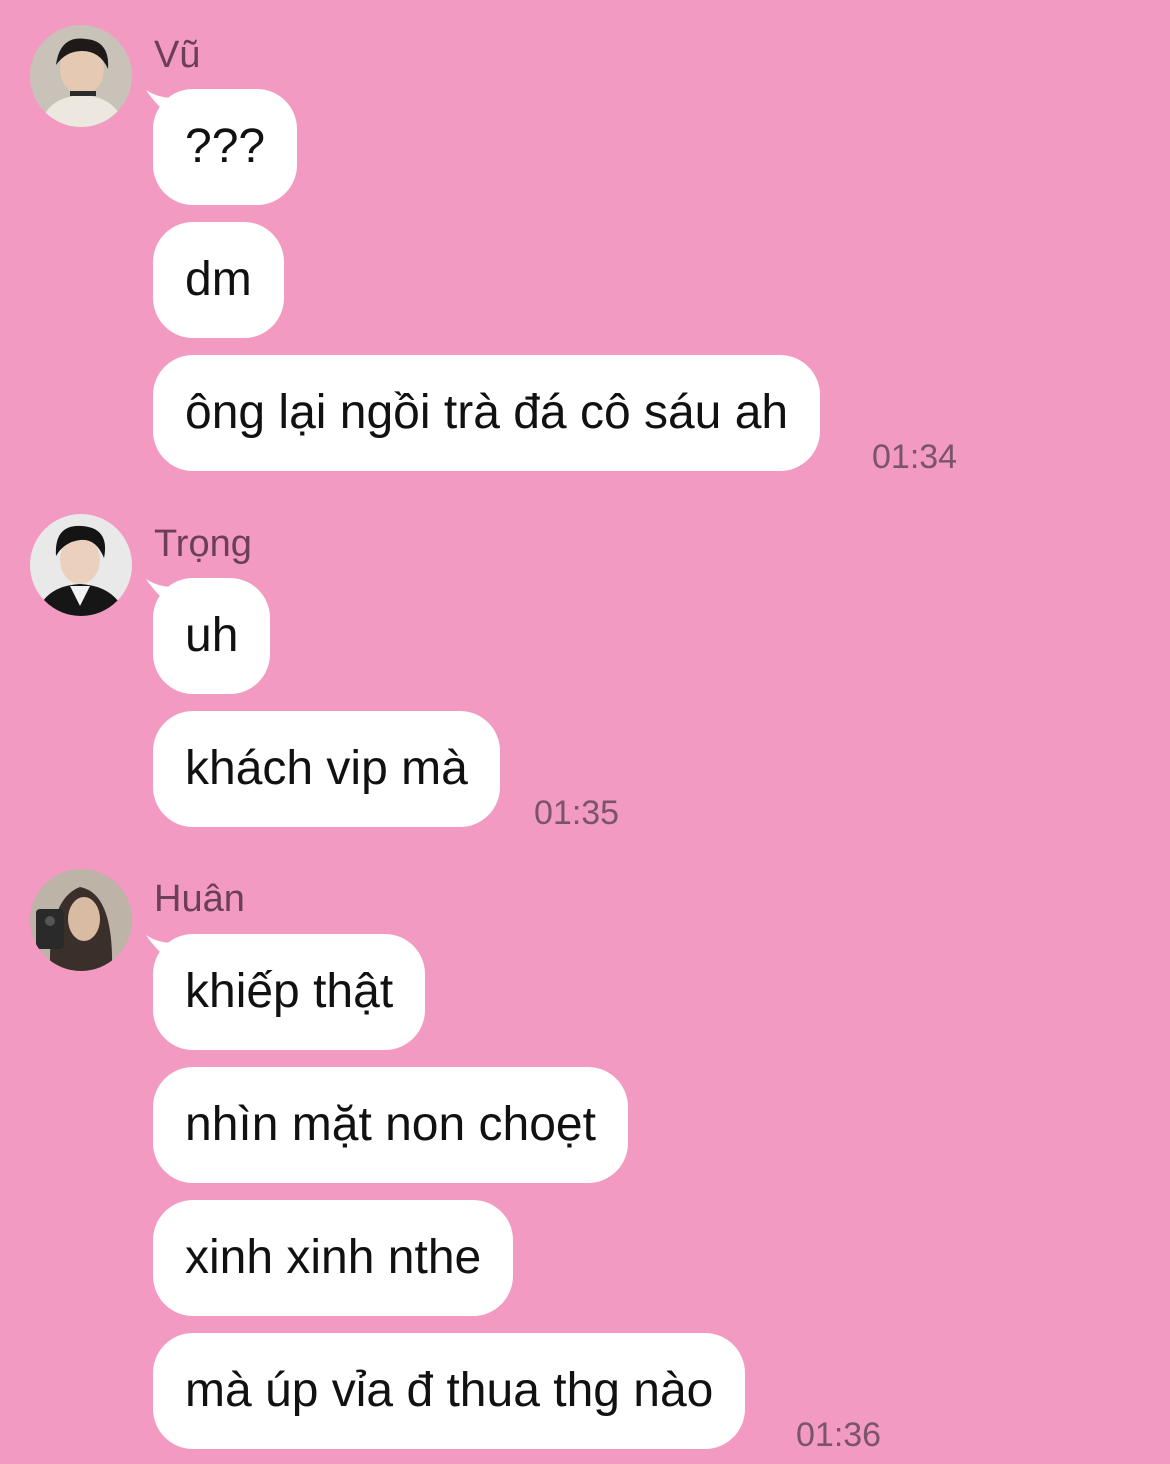 Image resolution: width=1170 pixels, height=1464 pixels. What do you see at coordinates (177, 55) in the screenshot?
I see `sender-name: Vũ` at bounding box center [177, 55].